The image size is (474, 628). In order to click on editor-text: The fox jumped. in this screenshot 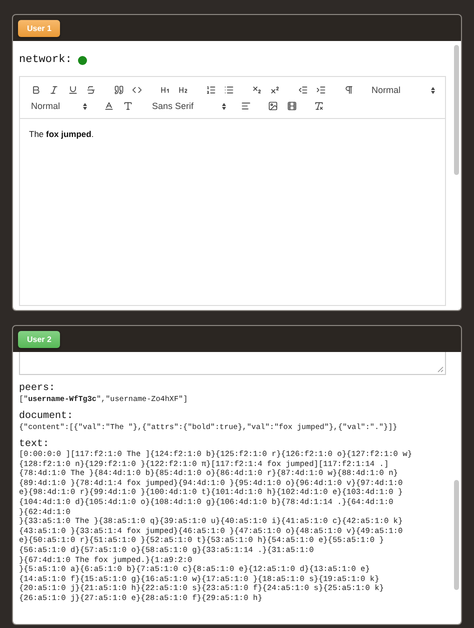, I will do `click(61, 134)`.